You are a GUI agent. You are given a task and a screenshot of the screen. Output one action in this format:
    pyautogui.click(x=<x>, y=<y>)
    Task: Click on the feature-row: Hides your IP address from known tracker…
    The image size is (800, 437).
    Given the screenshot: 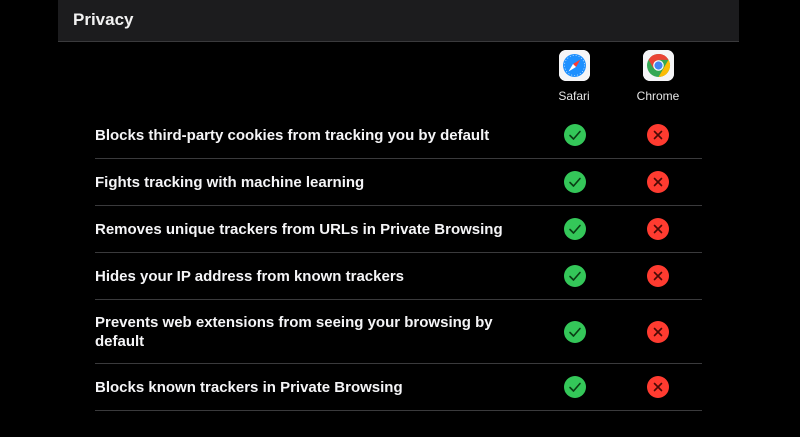 What is the action you would take?
    pyautogui.click(x=398, y=276)
    